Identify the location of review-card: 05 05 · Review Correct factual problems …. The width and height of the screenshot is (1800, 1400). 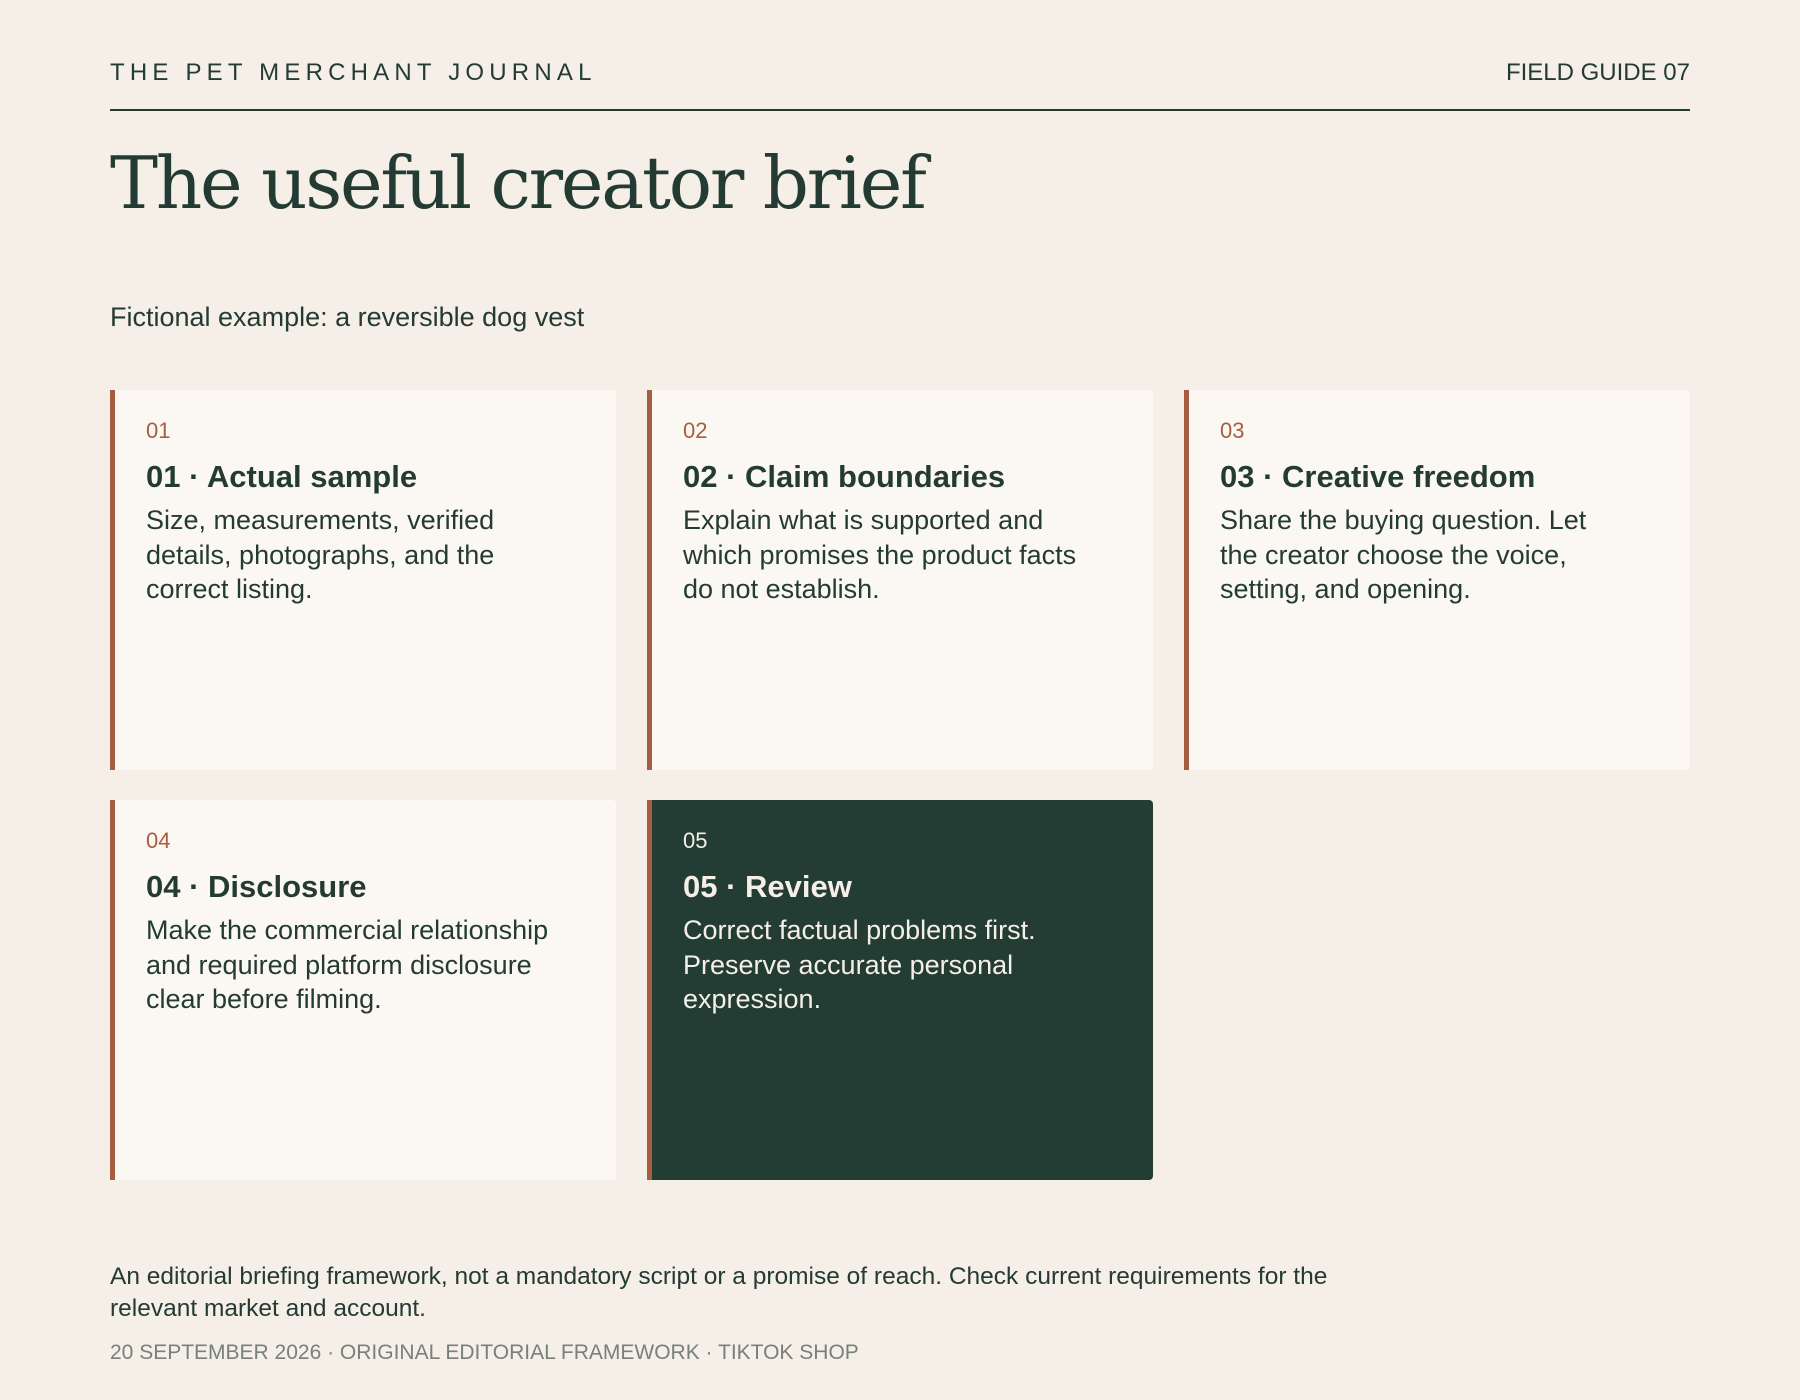
(900, 990).